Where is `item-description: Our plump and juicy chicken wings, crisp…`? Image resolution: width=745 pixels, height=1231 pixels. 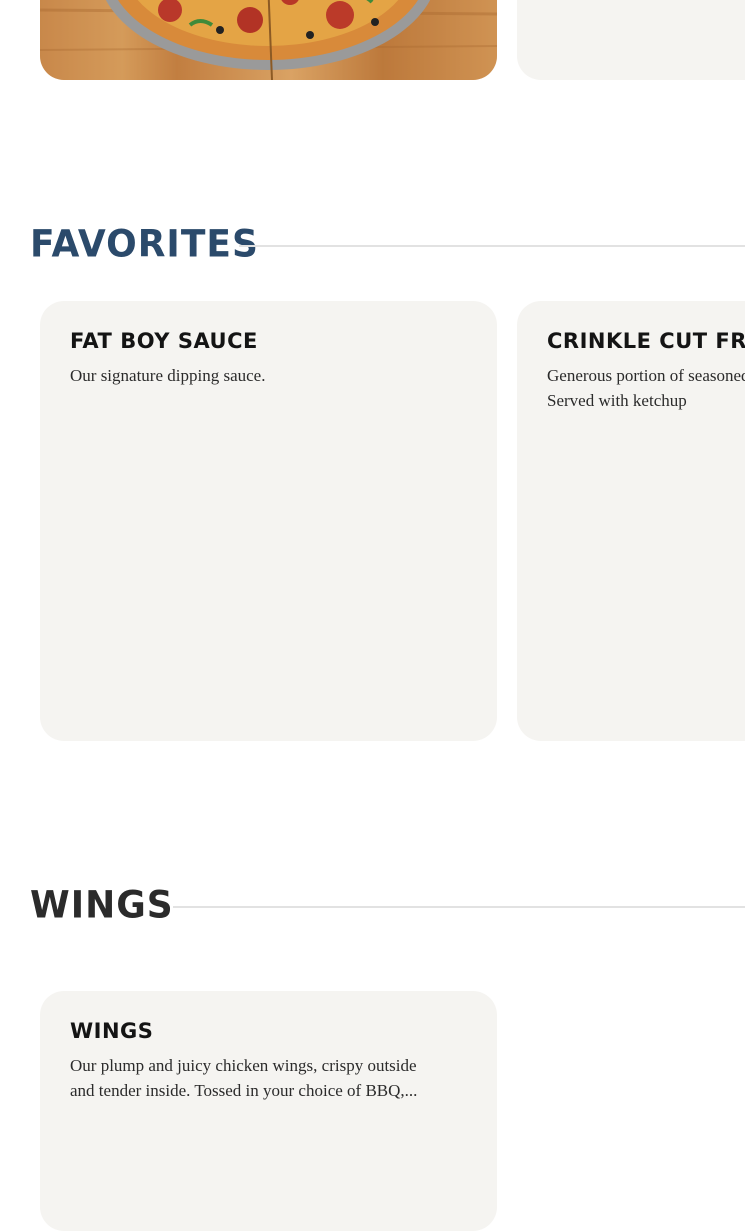 item-description: Our plump and juicy chicken wings, crisp… is located at coordinates (244, 1078).